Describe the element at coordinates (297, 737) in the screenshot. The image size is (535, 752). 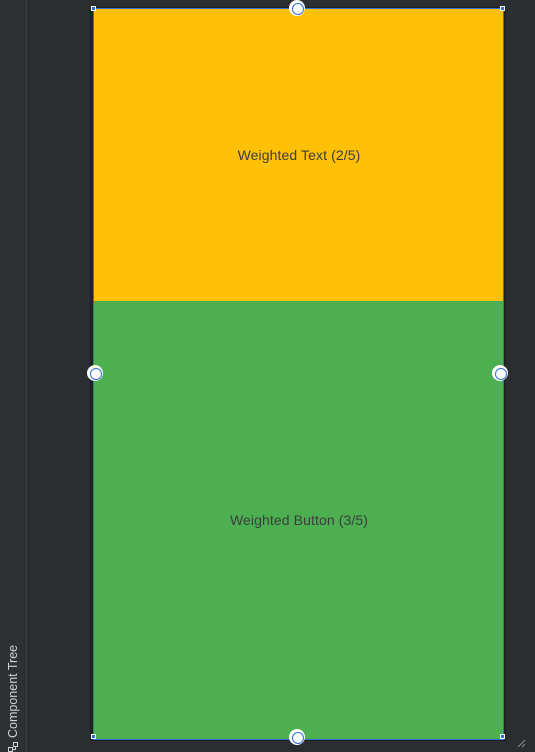
I see `constraint-handle-bottom` at that location.